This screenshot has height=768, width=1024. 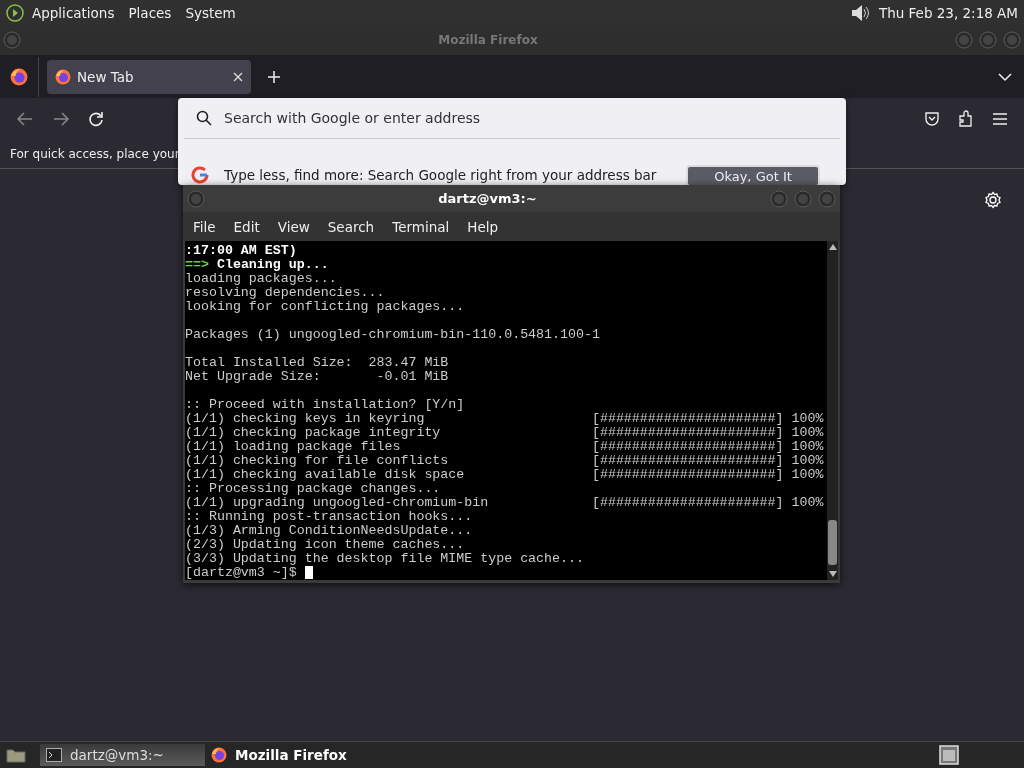 I want to click on text-cursor, so click(x=308, y=572).